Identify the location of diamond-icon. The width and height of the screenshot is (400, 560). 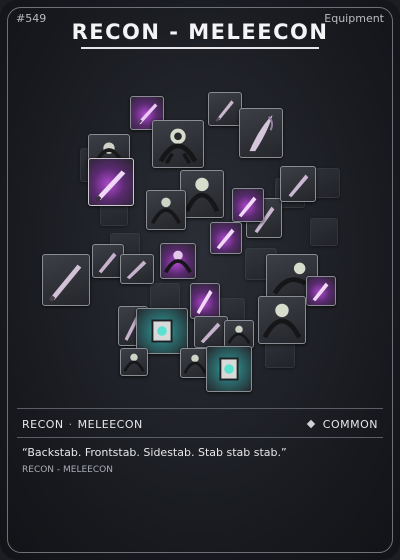
(311, 424).